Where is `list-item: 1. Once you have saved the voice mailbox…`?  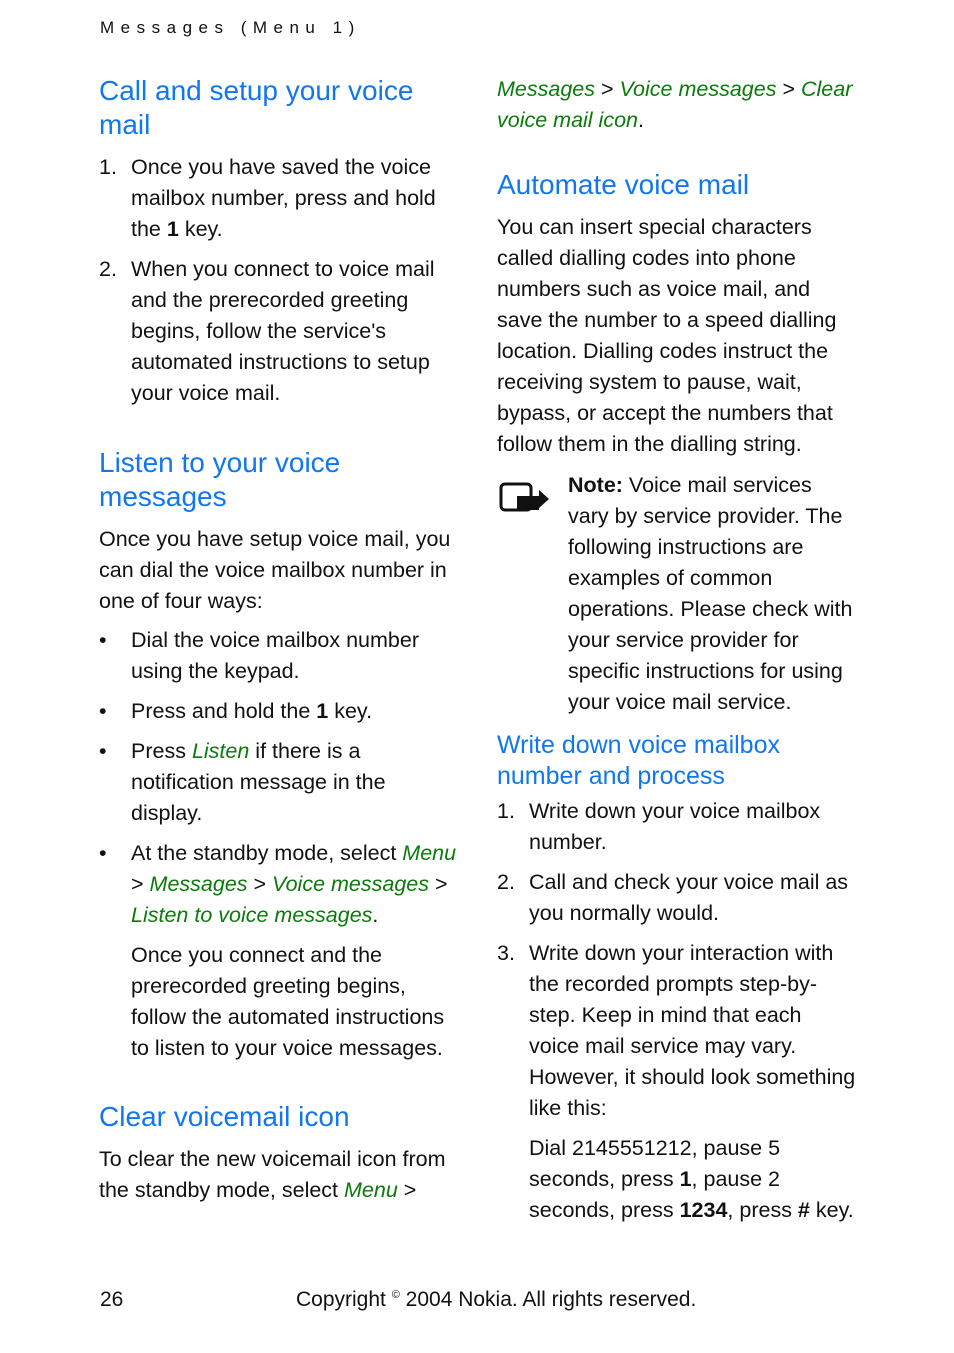 list-item: 1. Once you have saved the voice mailbox… is located at coordinates (267, 198).